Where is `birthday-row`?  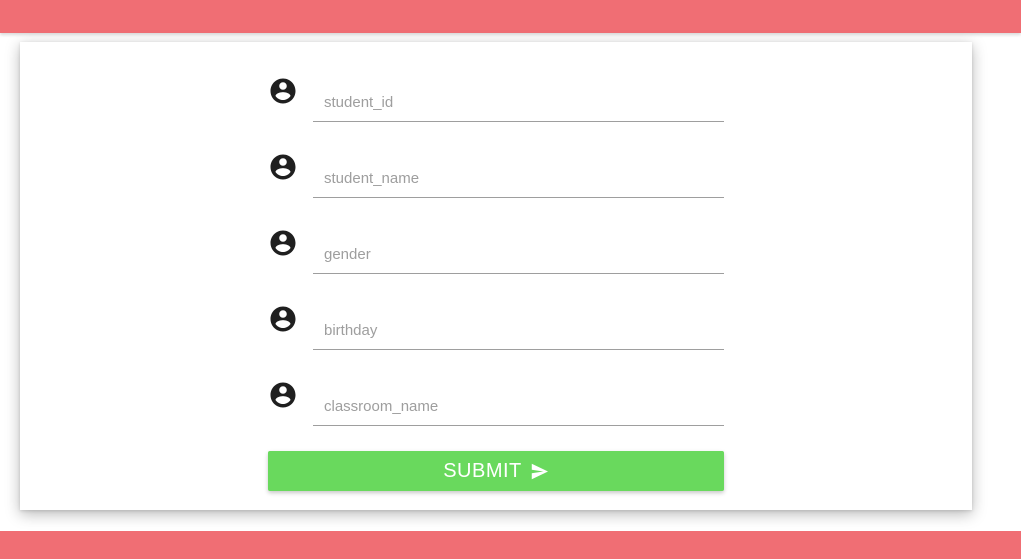 birthday-row is located at coordinates (496, 334).